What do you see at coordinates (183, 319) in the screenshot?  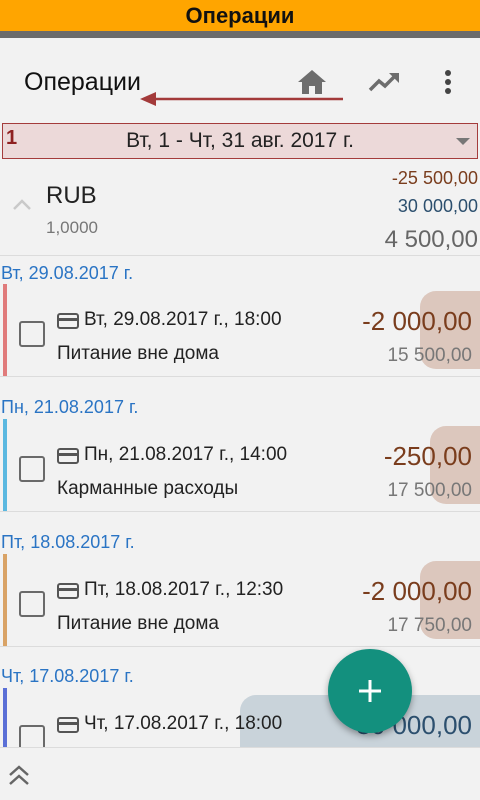 I see `transaction-datetime: Вт, 29.08.2017 г., 18:00` at bounding box center [183, 319].